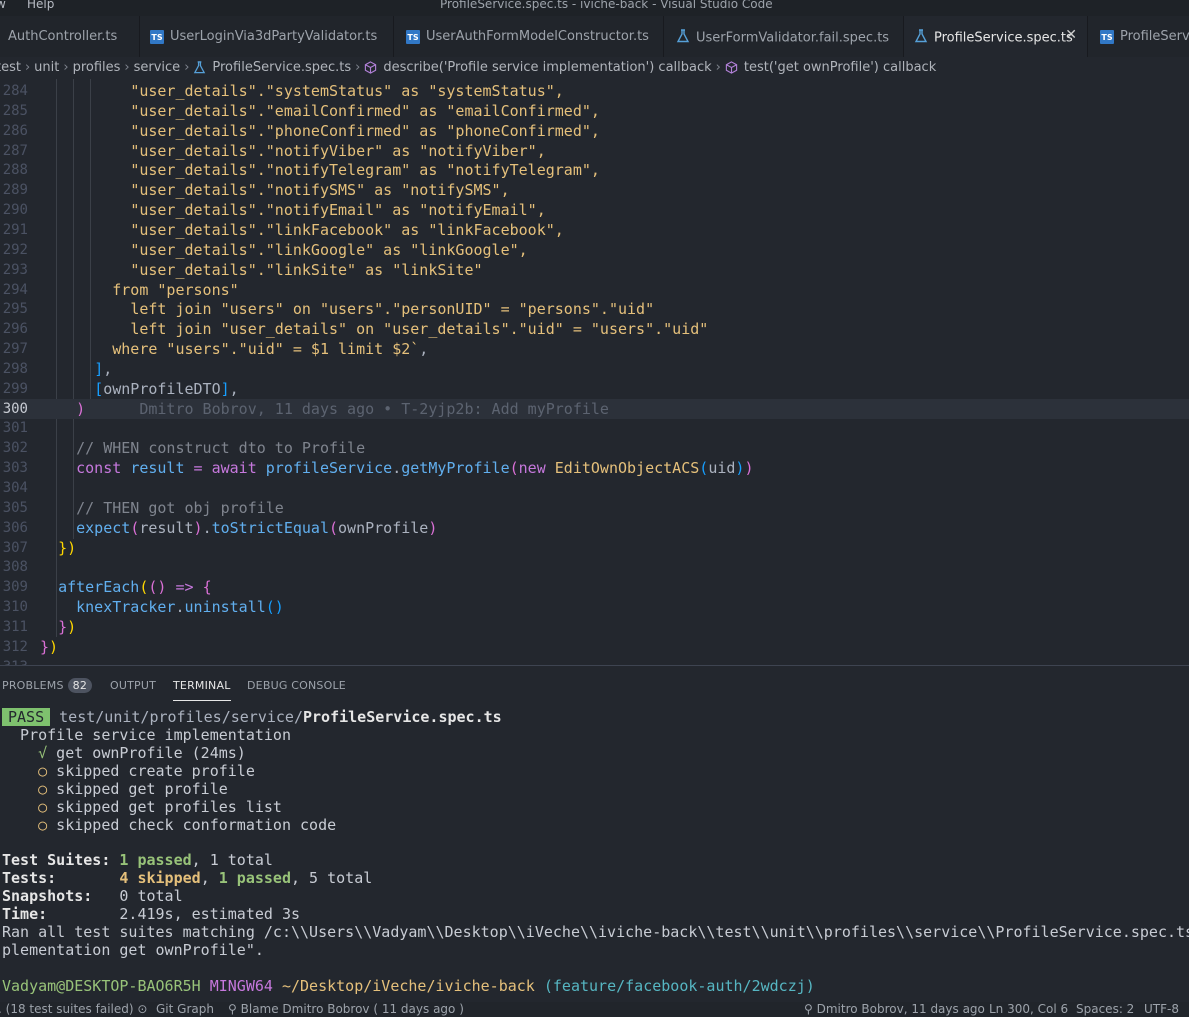 Image resolution: width=1189 pixels, height=1017 pixels. What do you see at coordinates (594, 607) in the screenshot?
I see `code-line: 310 knexTracker.uninstall()` at bounding box center [594, 607].